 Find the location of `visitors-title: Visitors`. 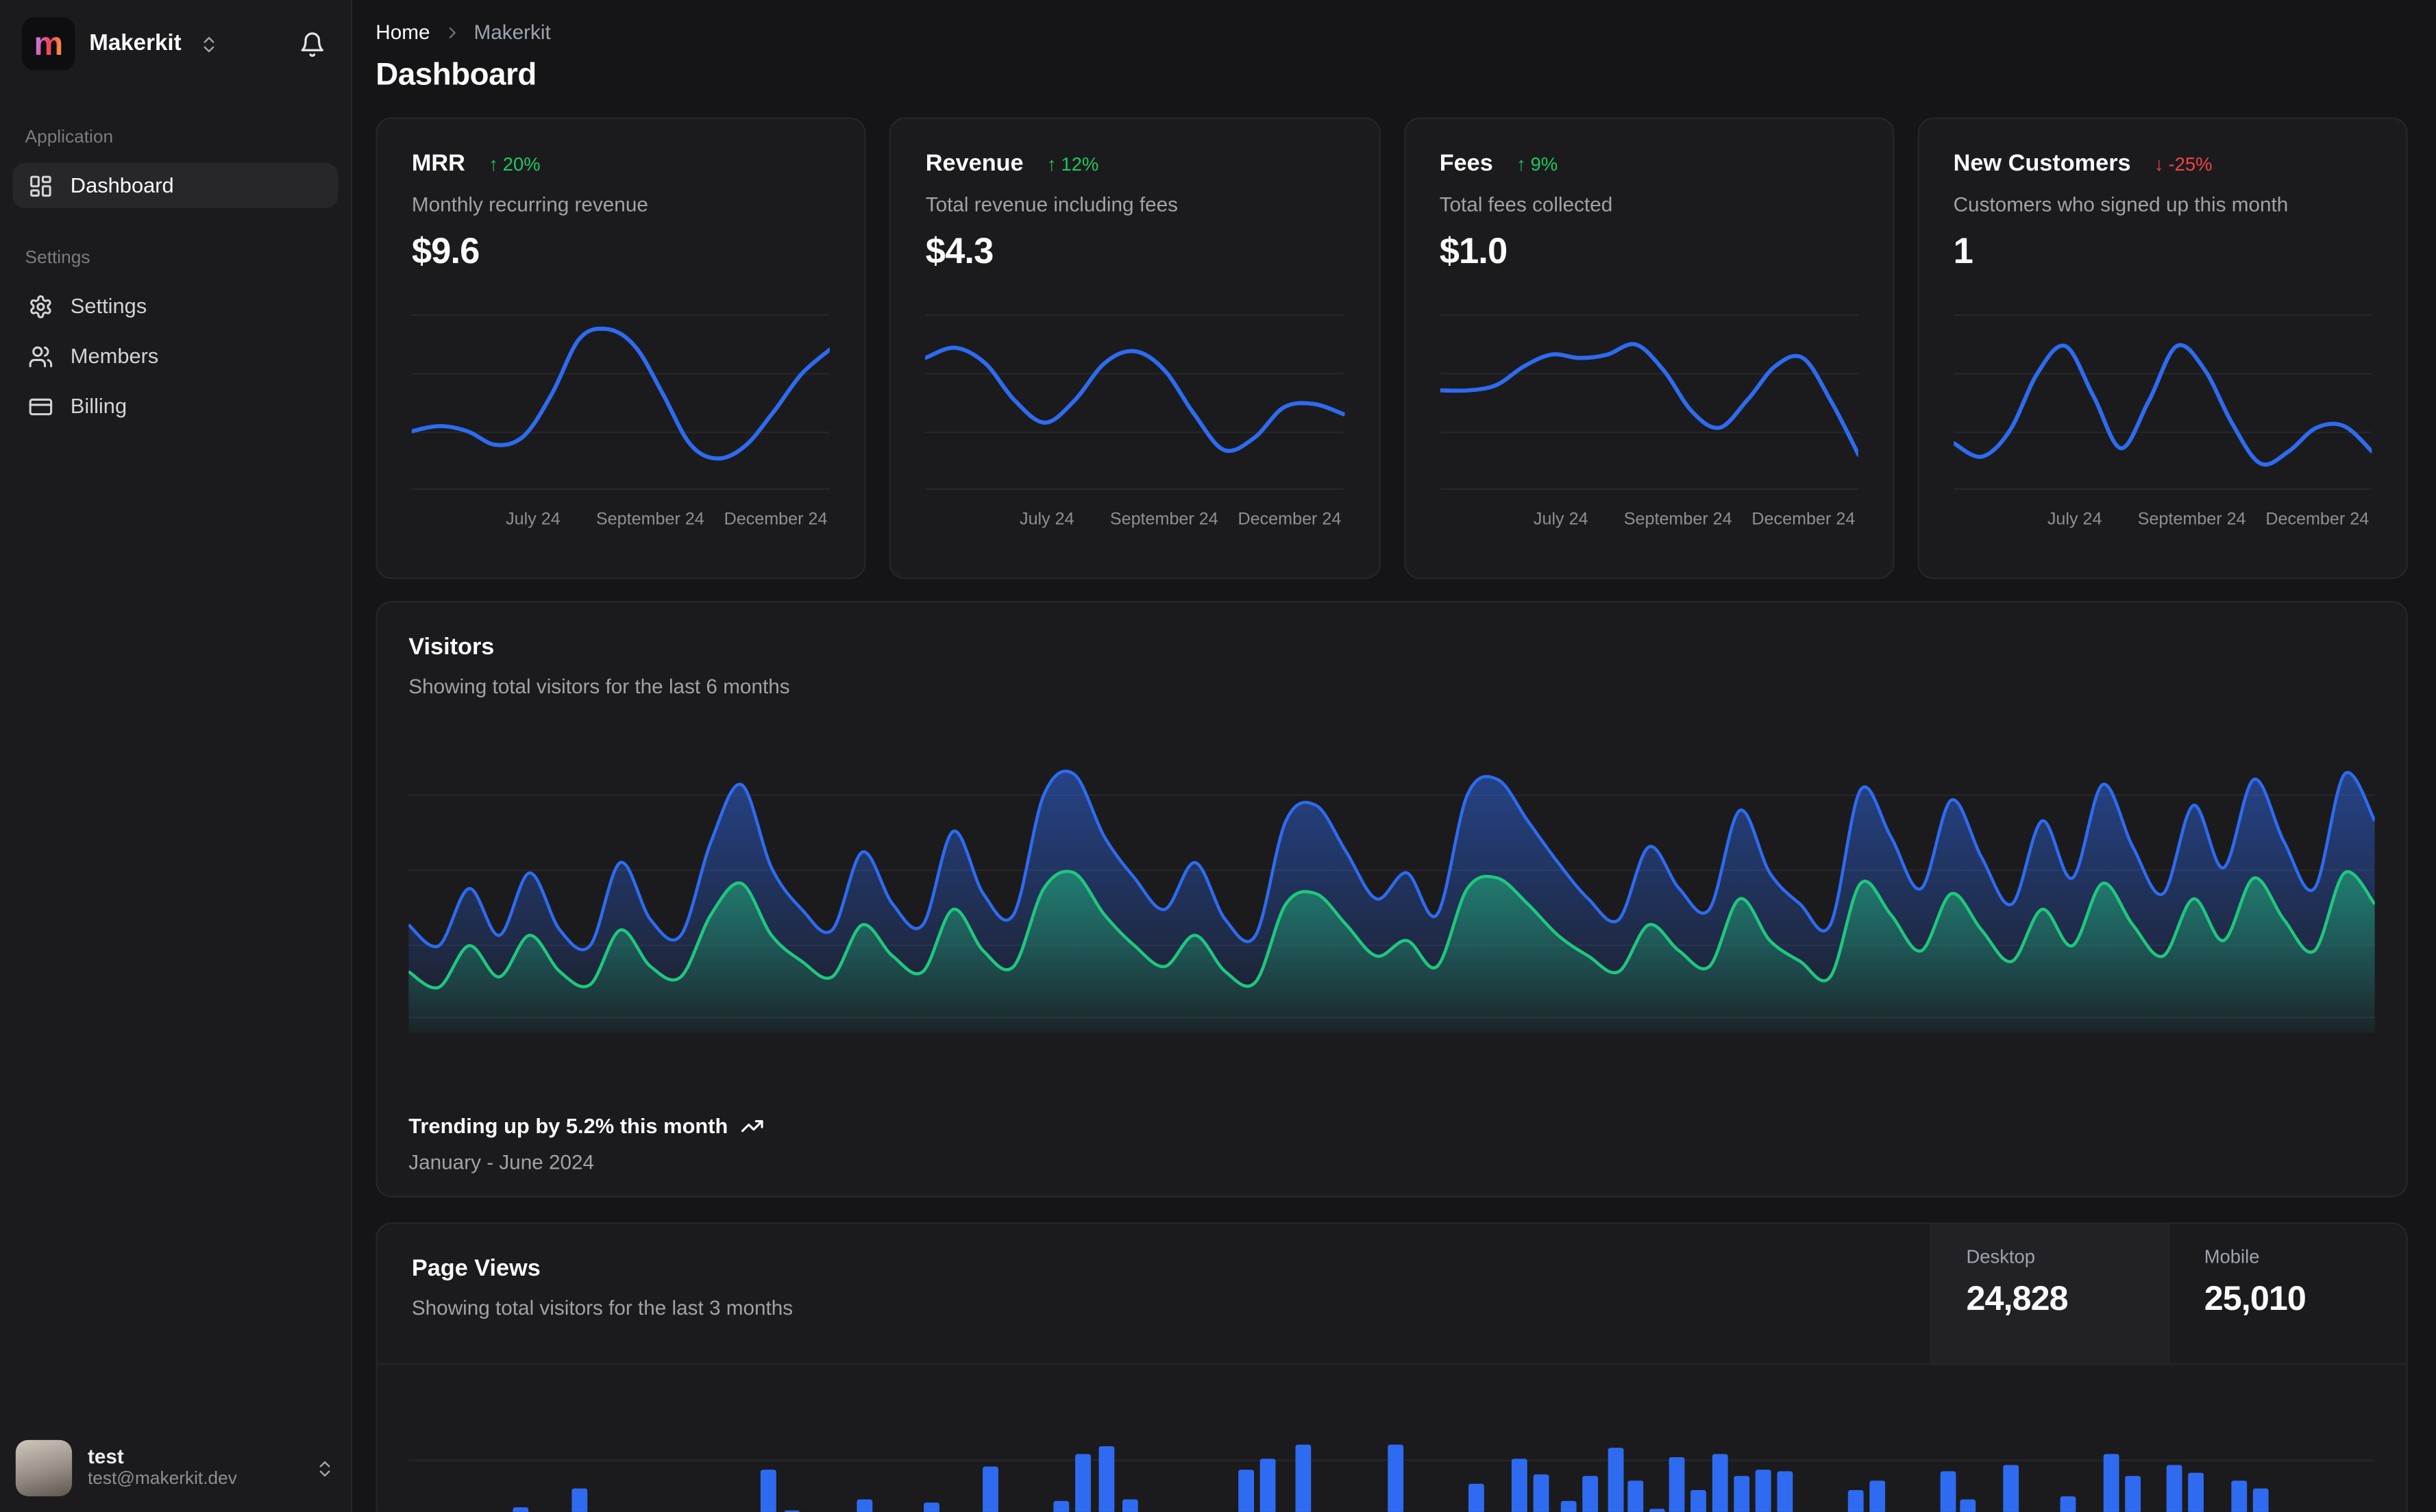

visitors-title: Visitors is located at coordinates (452, 647).